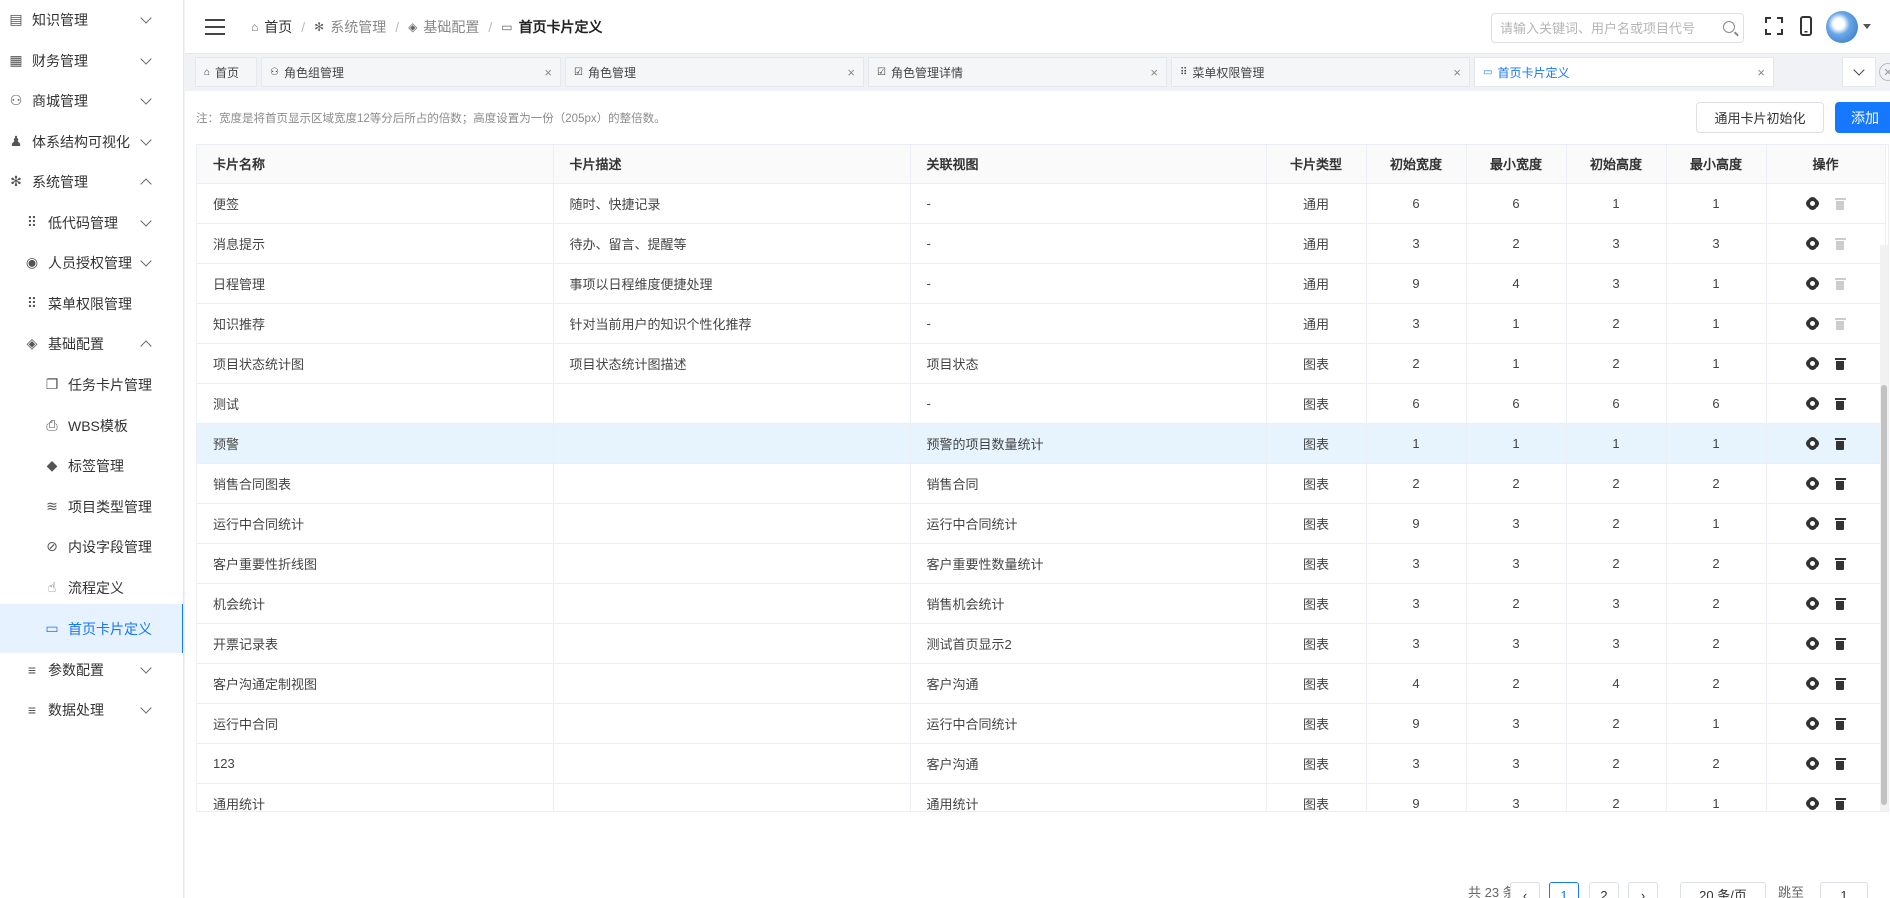 This screenshot has height=898, width=1890. Describe the element at coordinates (1041, 283) in the screenshot. I see `table-row: 日程管理 事项以日程维度便捷处理 - 通用 9 4 3 1` at that location.